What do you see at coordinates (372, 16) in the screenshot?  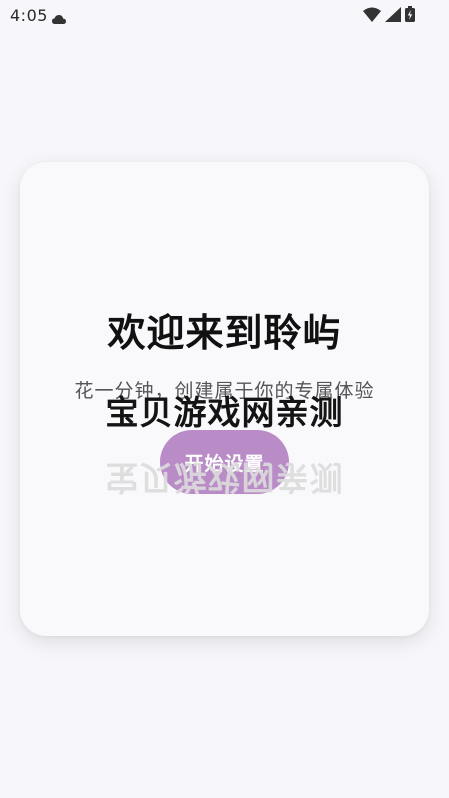 I see `wifi-icon` at bounding box center [372, 16].